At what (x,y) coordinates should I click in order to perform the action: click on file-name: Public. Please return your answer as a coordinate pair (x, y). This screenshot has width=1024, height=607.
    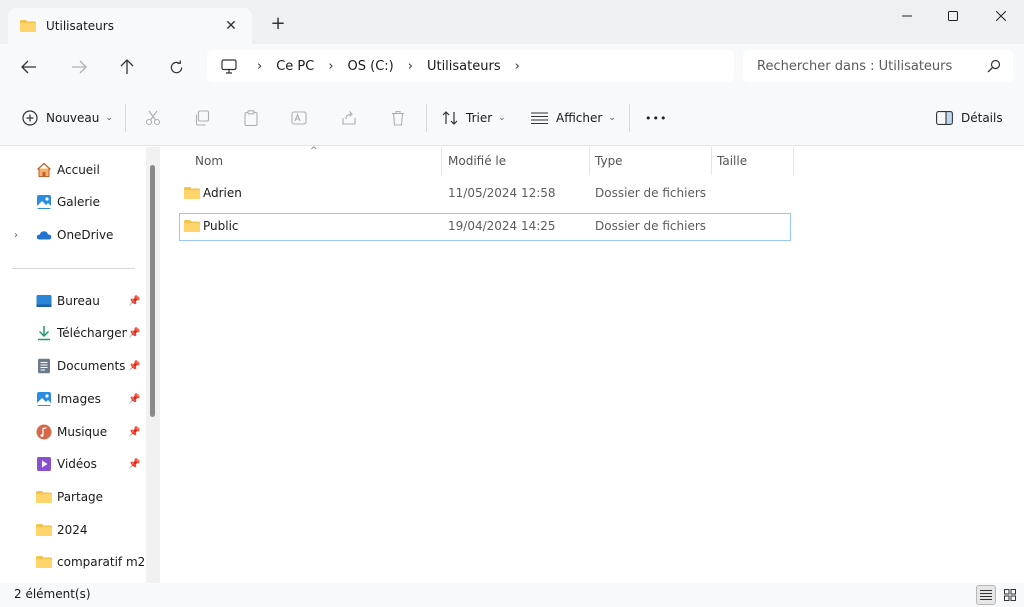
    Looking at the image, I should click on (221, 226).